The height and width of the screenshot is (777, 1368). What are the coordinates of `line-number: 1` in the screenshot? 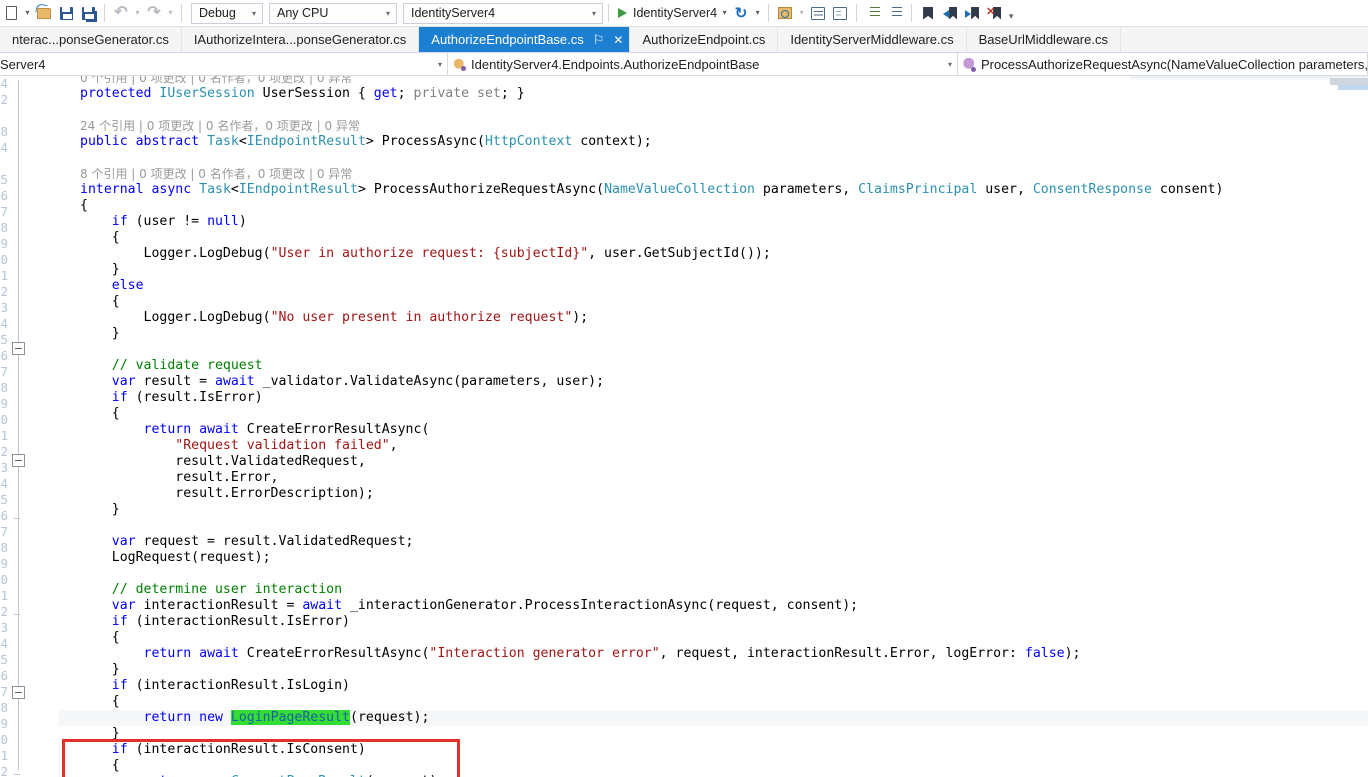 It's located at (4, 435).